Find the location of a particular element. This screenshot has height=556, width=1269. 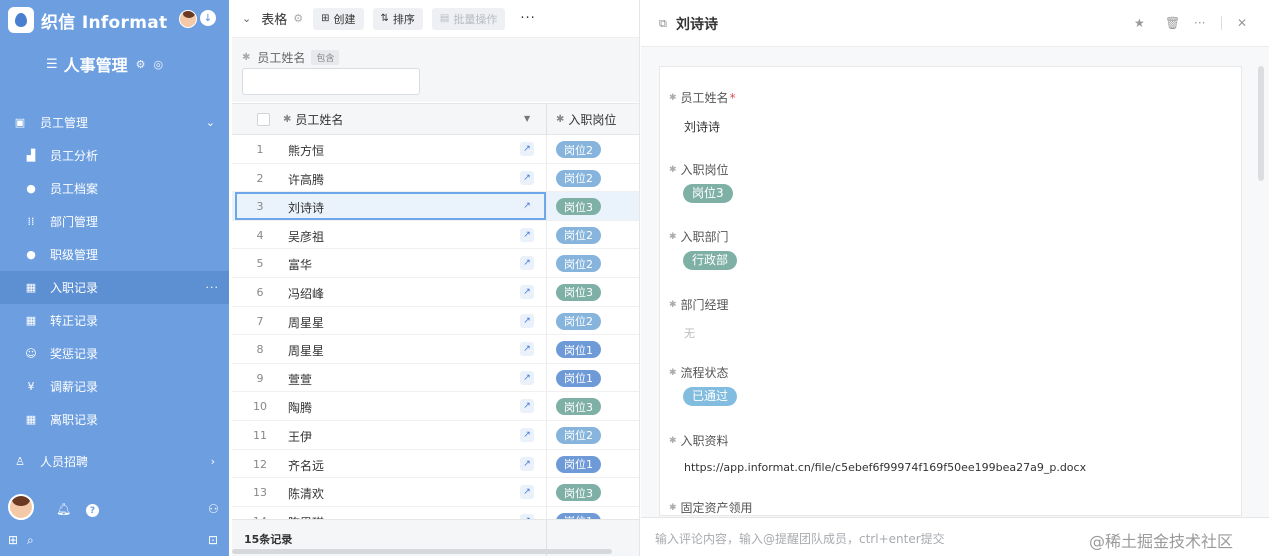

trash-icon: 🗑︎ is located at coordinates (1172, 23).